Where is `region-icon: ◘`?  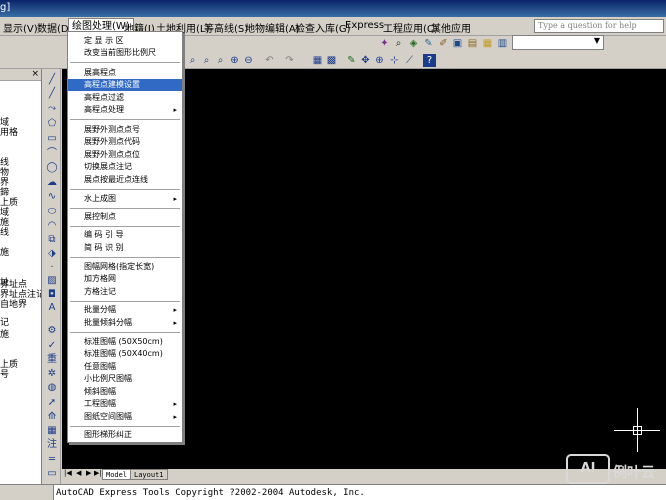 region-icon: ◘ is located at coordinates (52, 294).